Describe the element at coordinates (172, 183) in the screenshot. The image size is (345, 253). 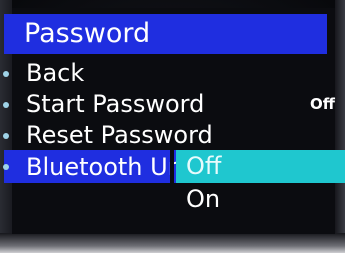
I see `dropdown-divider` at that location.